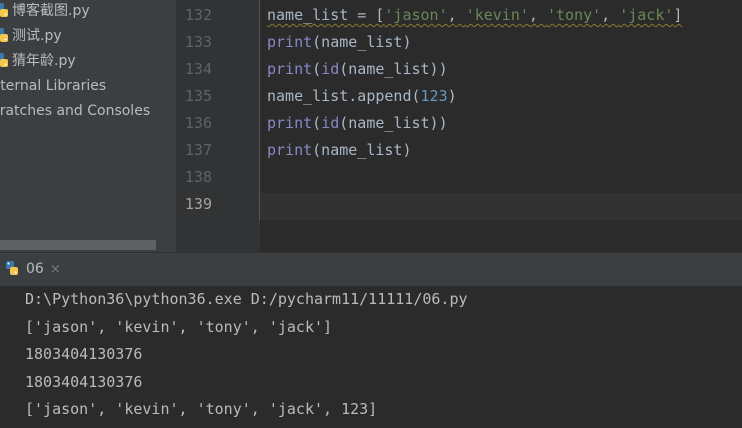  Describe the element at coordinates (371, 269) in the screenshot. I see `run-tool-window-tabs: 06 ×` at that location.